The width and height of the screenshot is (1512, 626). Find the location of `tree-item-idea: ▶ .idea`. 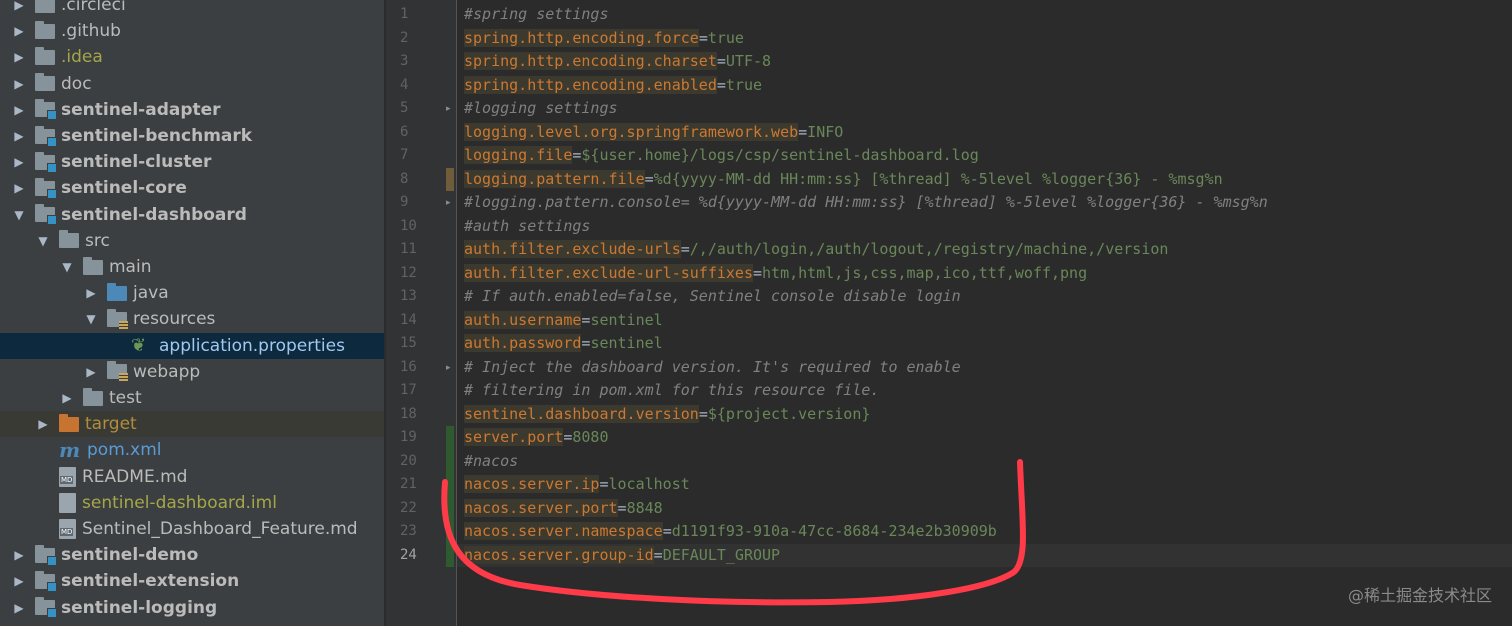

tree-item-idea: ▶ .idea is located at coordinates (192, 57).